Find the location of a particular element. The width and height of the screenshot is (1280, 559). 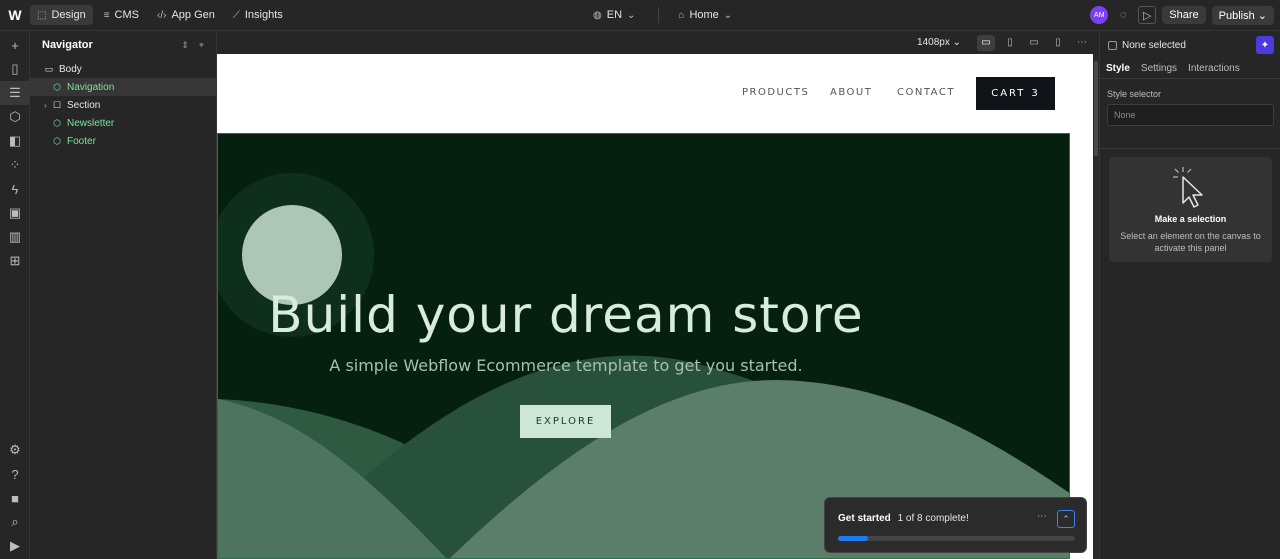

assets-icon: ▣ is located at coordinates (15, 213).